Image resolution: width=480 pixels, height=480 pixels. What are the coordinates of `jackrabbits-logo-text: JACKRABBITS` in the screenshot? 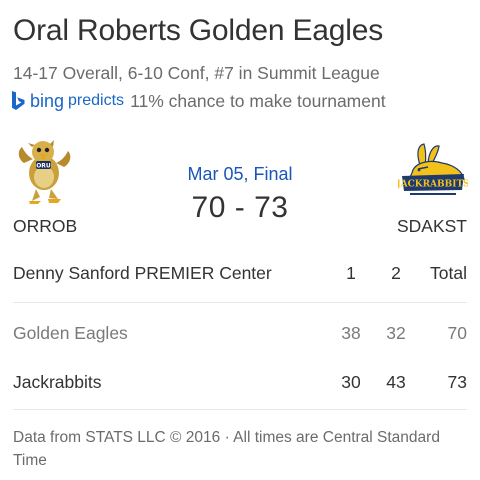 It's located at (433, 185).